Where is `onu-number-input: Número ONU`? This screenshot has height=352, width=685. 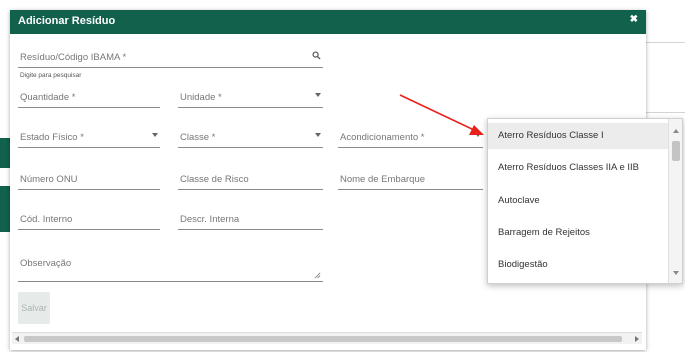 onu-number-input: Número ONU is located at coordinates (89, 180).